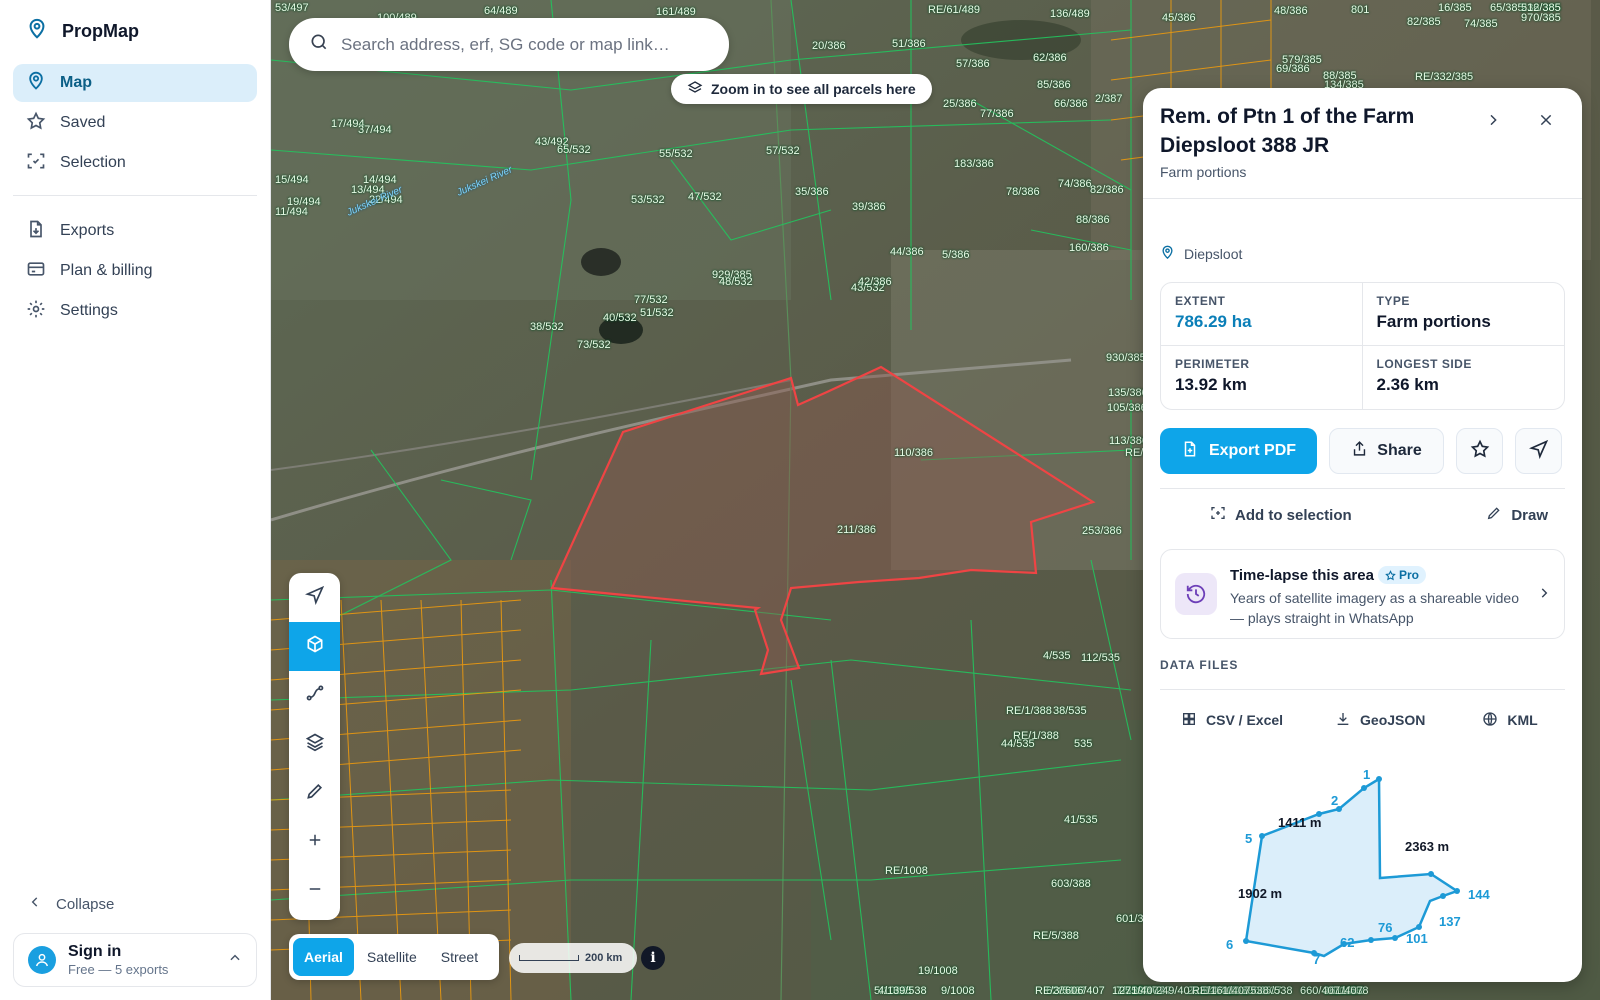  I want to click on export-pdf-button: Export PDF, so click(1238, 451).